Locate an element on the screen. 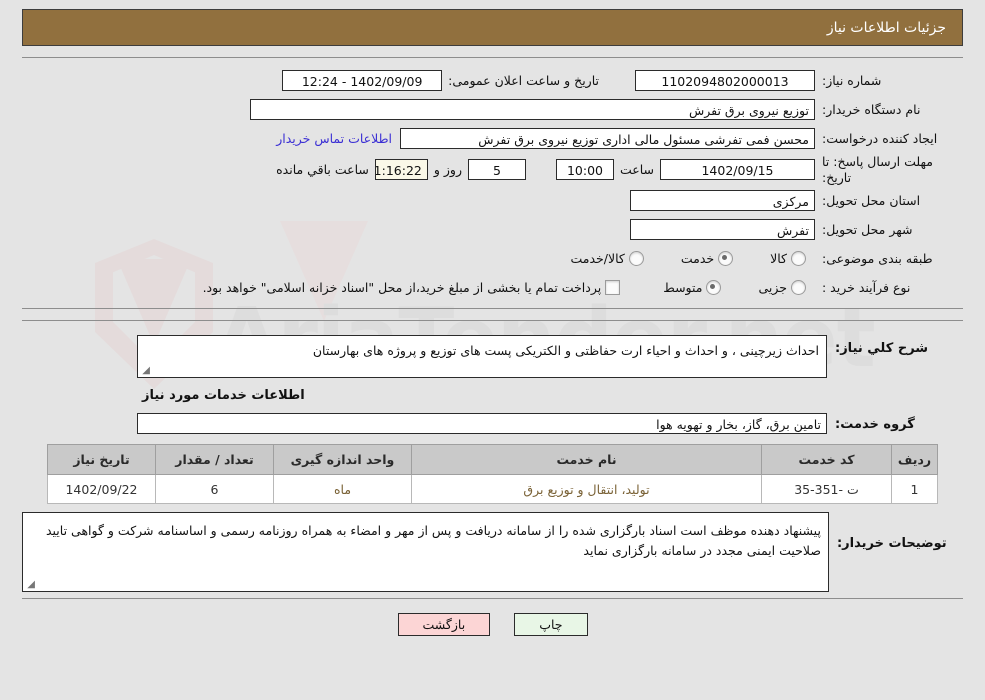 The width and height of the screenshot is (985, 700). category-option-kala-khedmat-label: کالا/خدمت is located at coordinates (597, 259).